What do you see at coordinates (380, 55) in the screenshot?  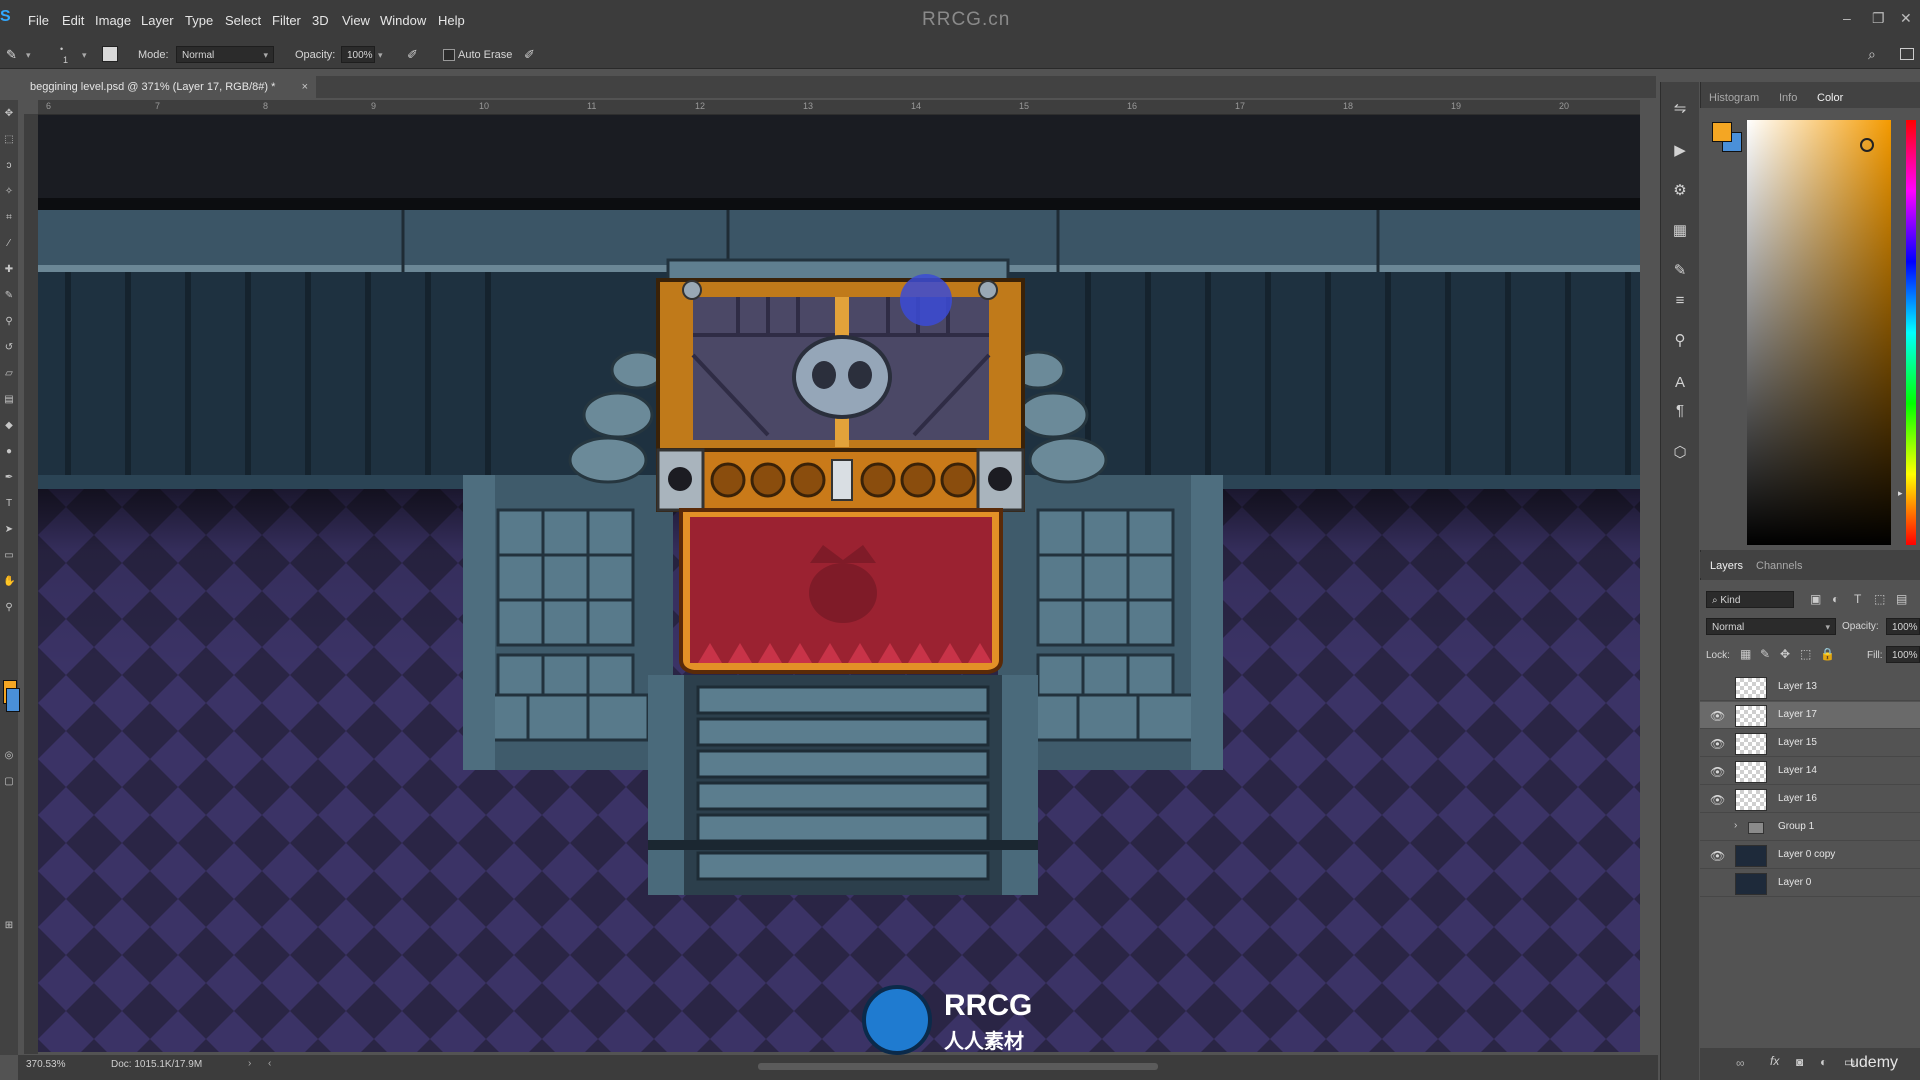 I see `opacity-chevron-icon: ▾` at bounding box center [380, 55].